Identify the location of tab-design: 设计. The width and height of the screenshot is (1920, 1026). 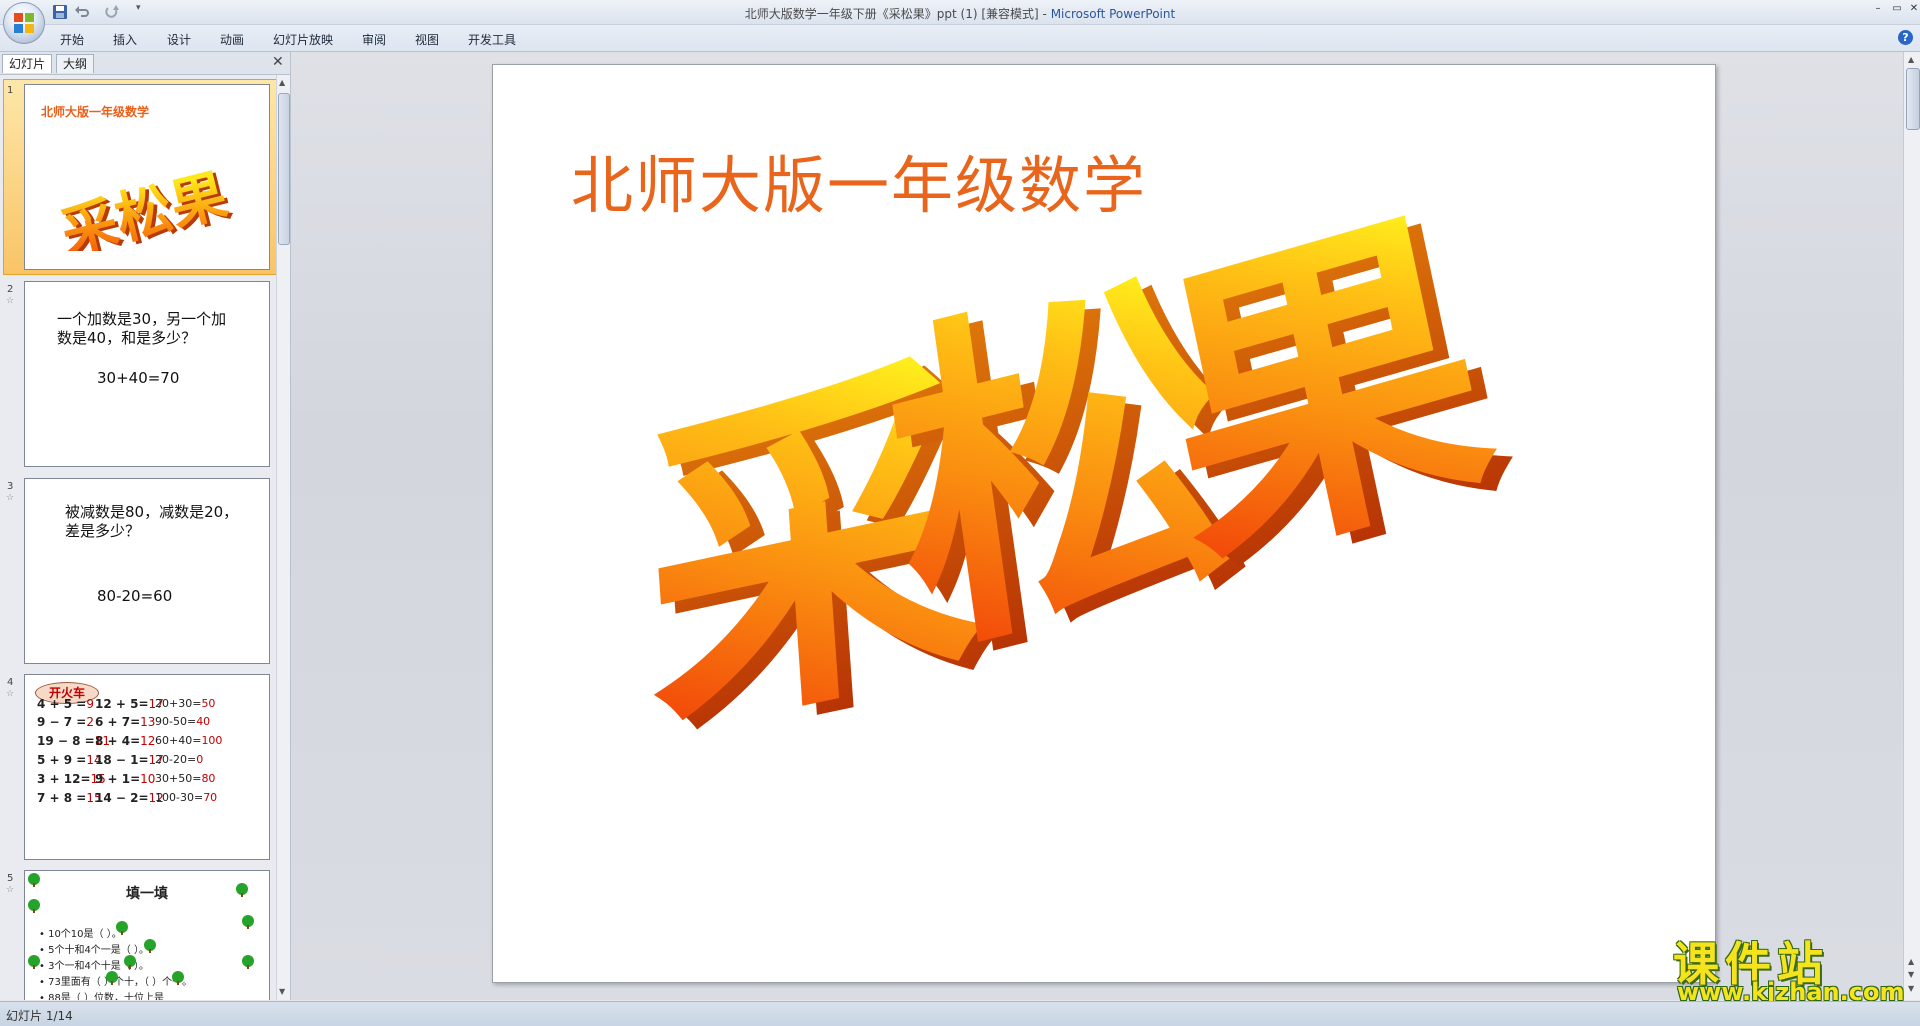
(179, 39).